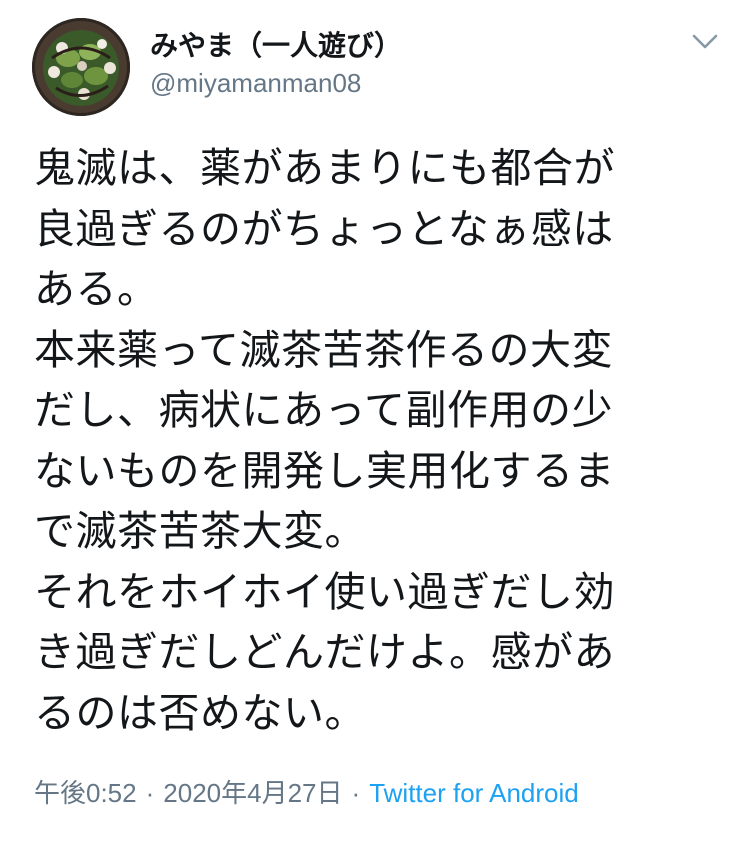 This screenshot has height=841, width=750. I want to click on avatar-food-photo-icon, so click(81, 67).